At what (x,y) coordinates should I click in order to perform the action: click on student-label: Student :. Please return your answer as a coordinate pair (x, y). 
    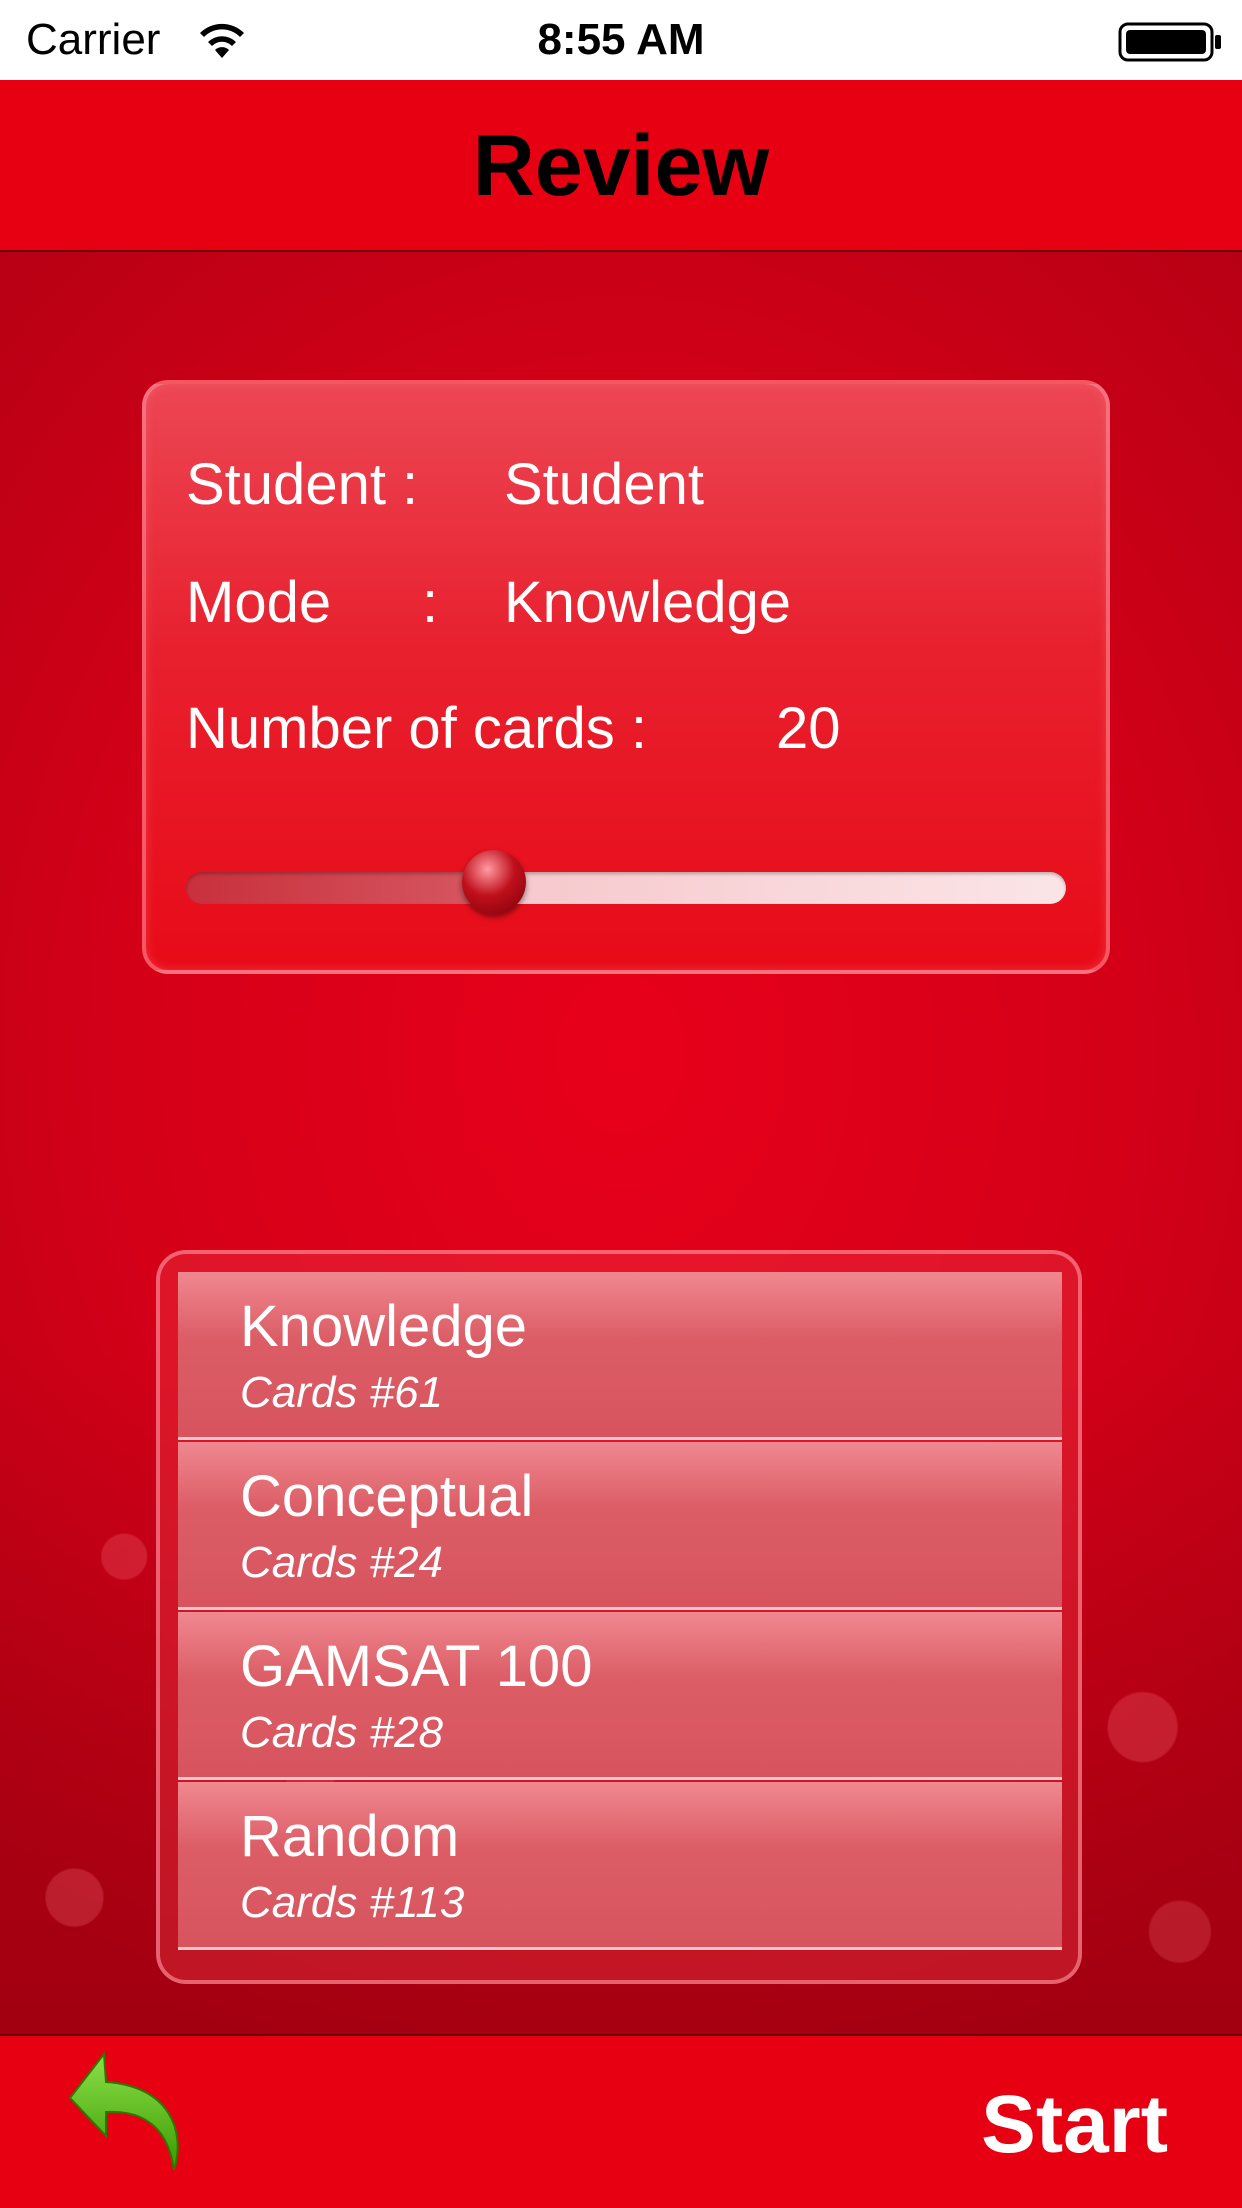
    Looking at the image, I should click on (302, 484).